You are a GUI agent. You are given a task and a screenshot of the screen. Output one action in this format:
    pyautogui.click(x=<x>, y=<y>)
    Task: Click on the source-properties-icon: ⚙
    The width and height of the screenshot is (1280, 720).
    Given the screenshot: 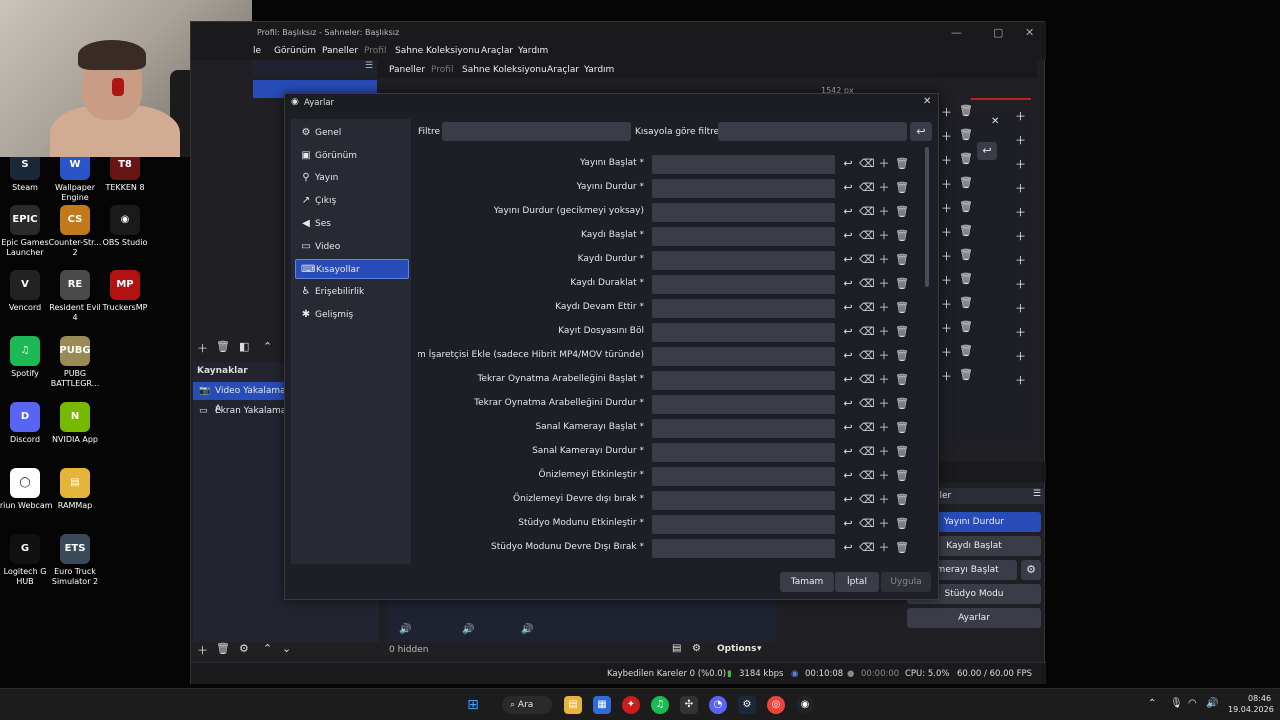 What is the action you would take?
    pyautogui.click(x=244, y=648)
    